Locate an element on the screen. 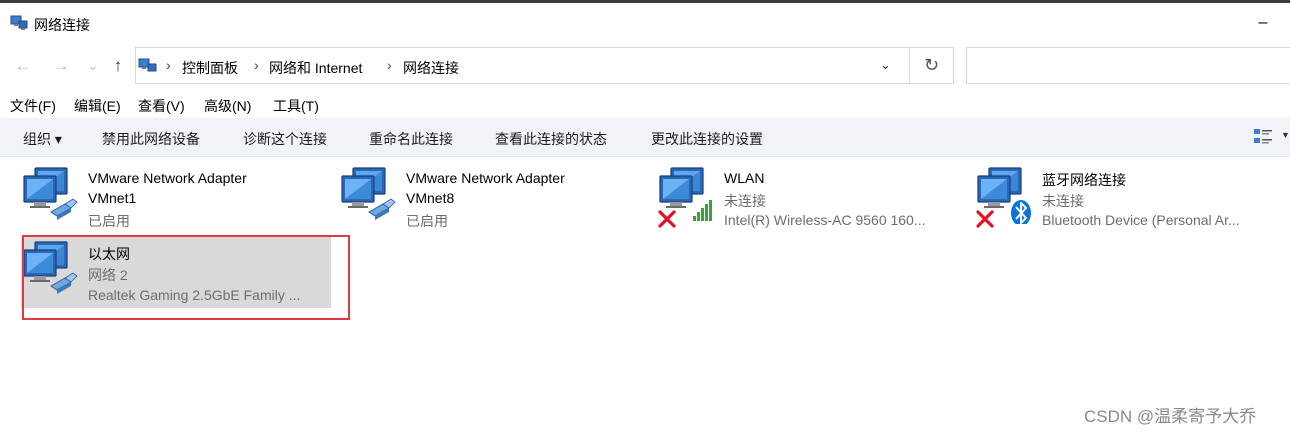 Image resolution: width=1290 pixels, height=433 pixels. view-status-button: 查看此连接的状态 is located at coordinates (551, 139).